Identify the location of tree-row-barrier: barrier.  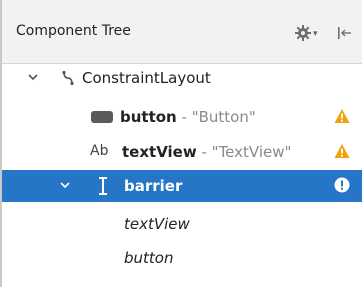
(182, 186).